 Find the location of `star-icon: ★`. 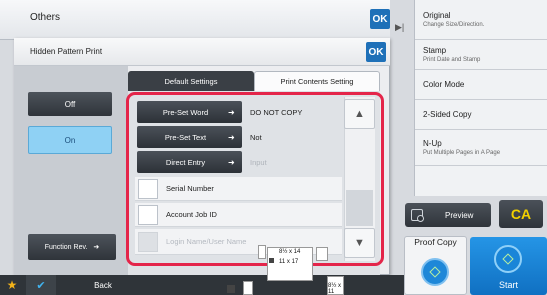

star-icon: ★ is located at coordinates (12, 285).